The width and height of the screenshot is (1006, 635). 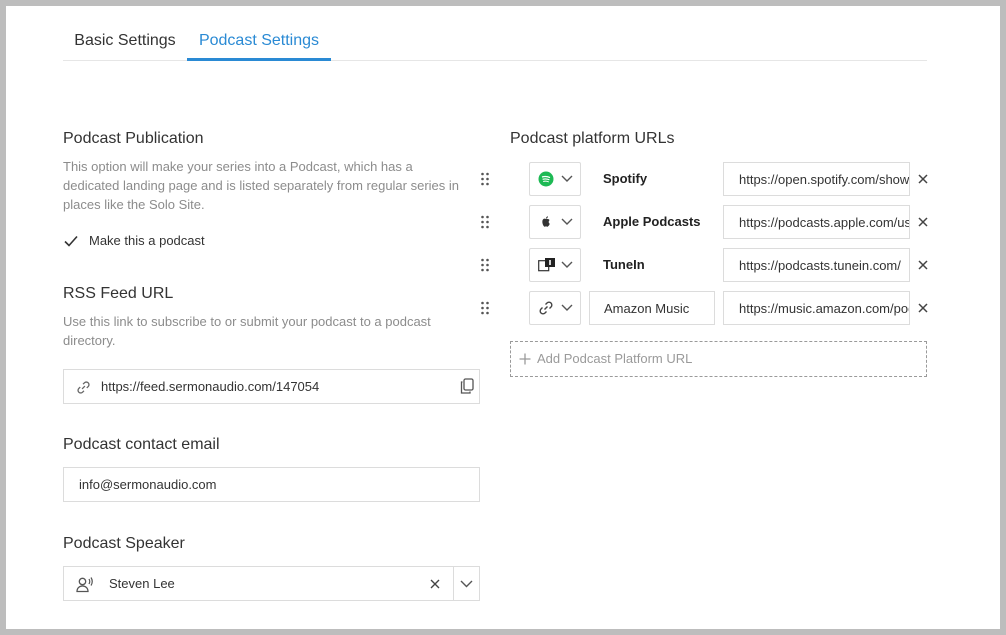 What do you see at coordinates (118, 293) in the screenshot?
I see `rss-title: RSS Feed URL` at bounding box center [118, 293].